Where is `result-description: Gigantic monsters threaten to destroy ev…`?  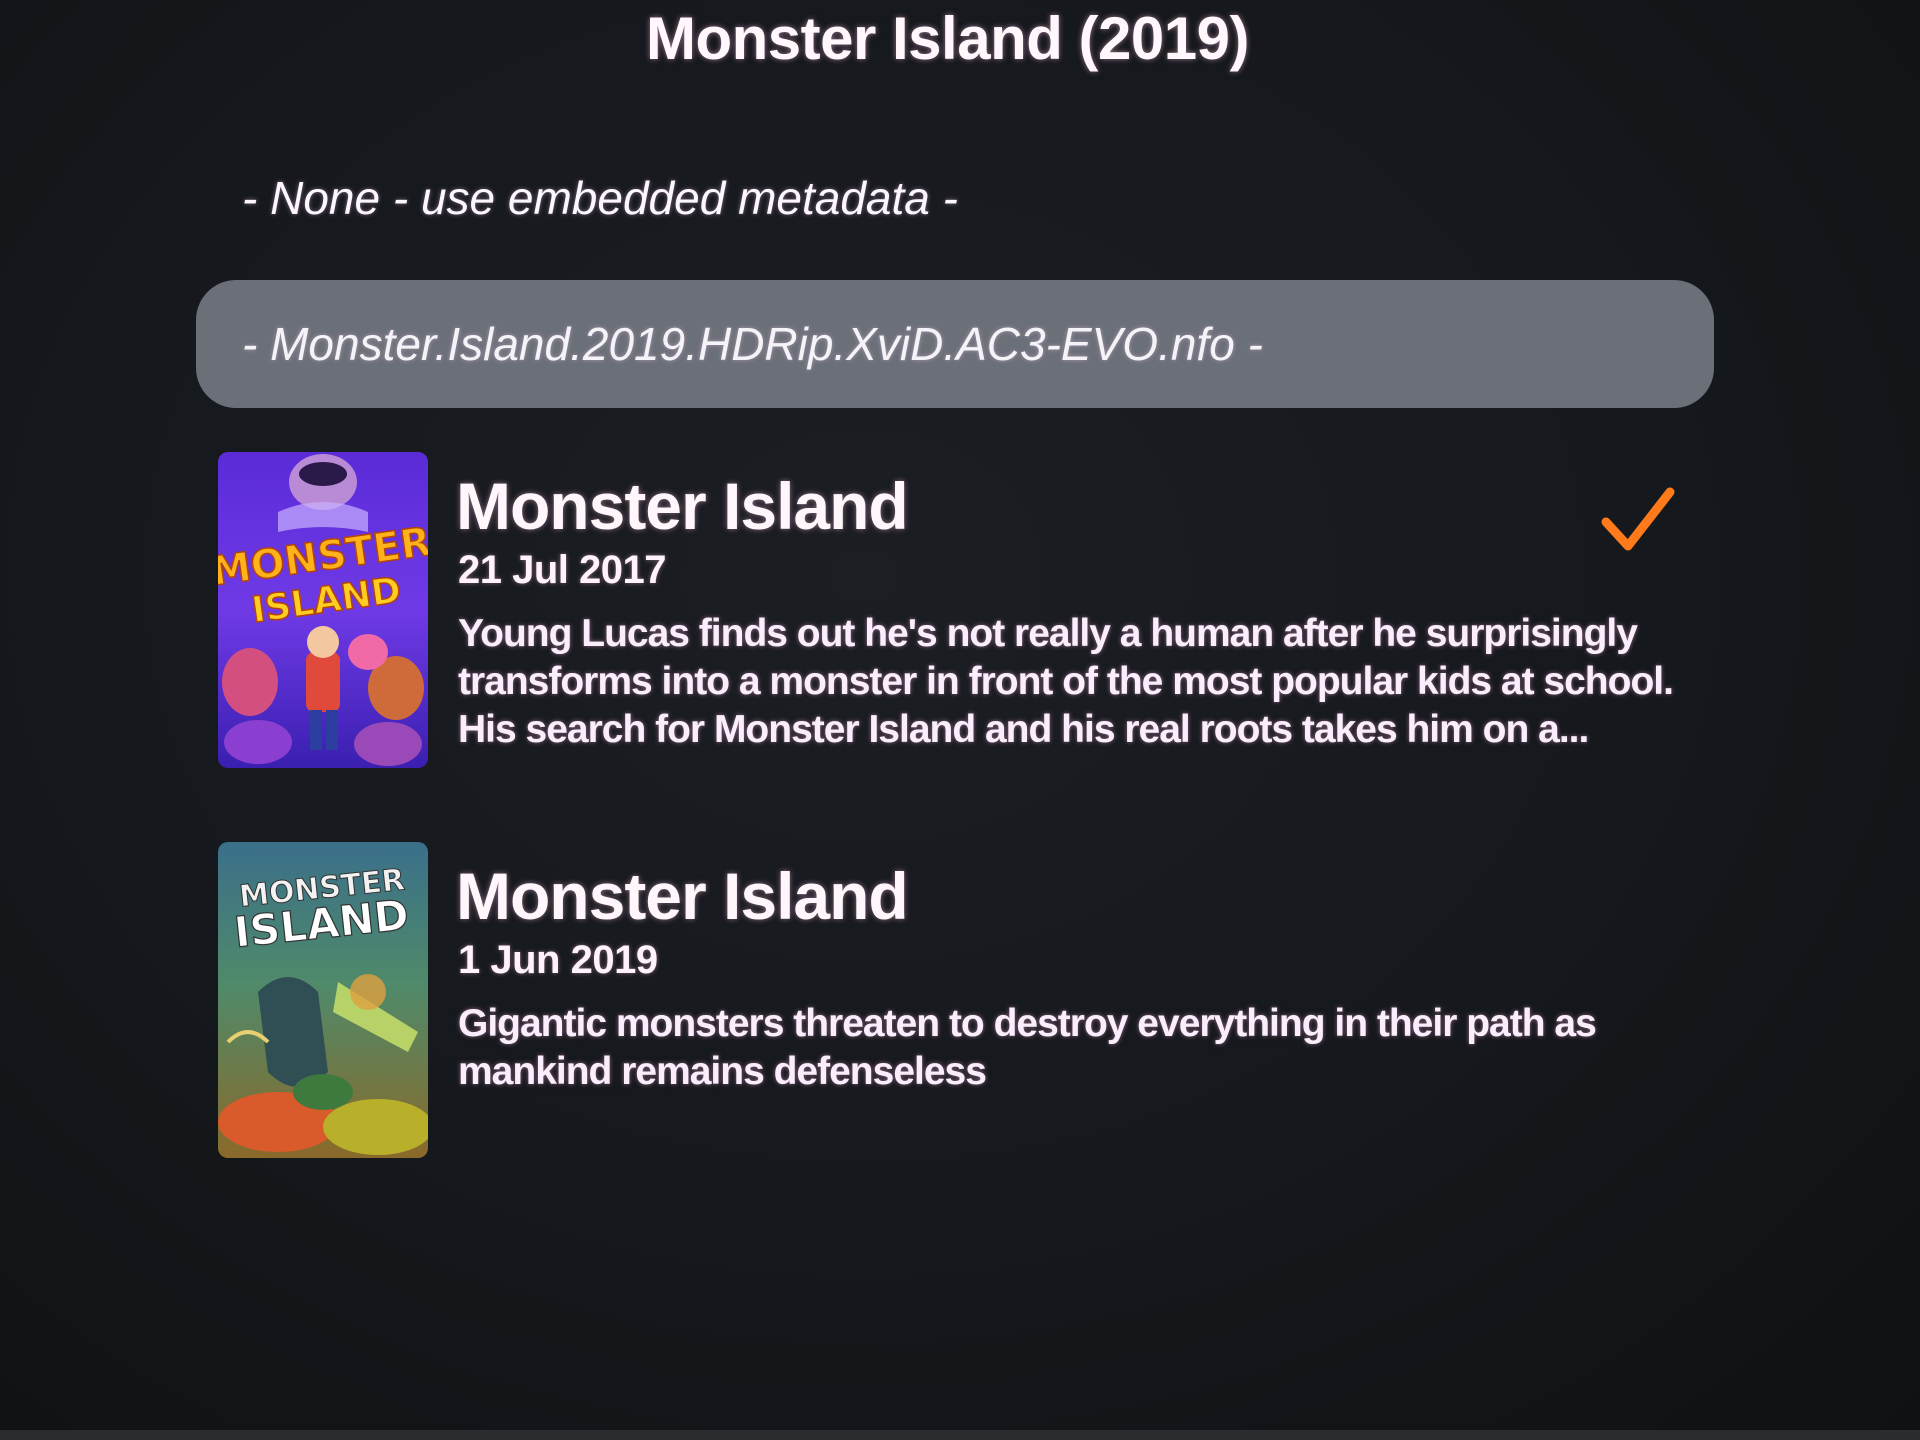 result-description: Gigantic monsters threaten to destroy ev… is located at coordinates (1027, 1047).